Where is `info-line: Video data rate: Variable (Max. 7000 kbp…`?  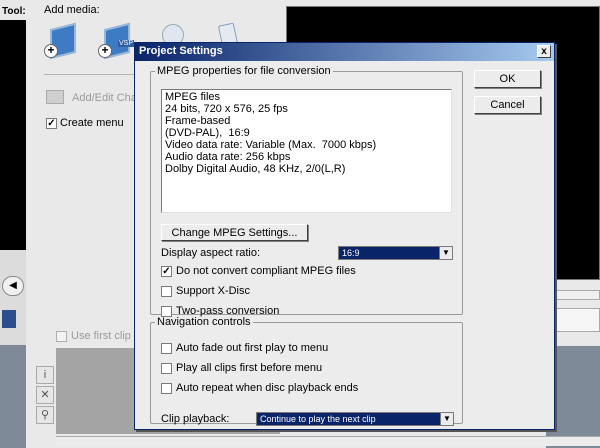
info-line: Video data rate: Variable (Max. 7000 kbp… is located at coordinates (271, 145).